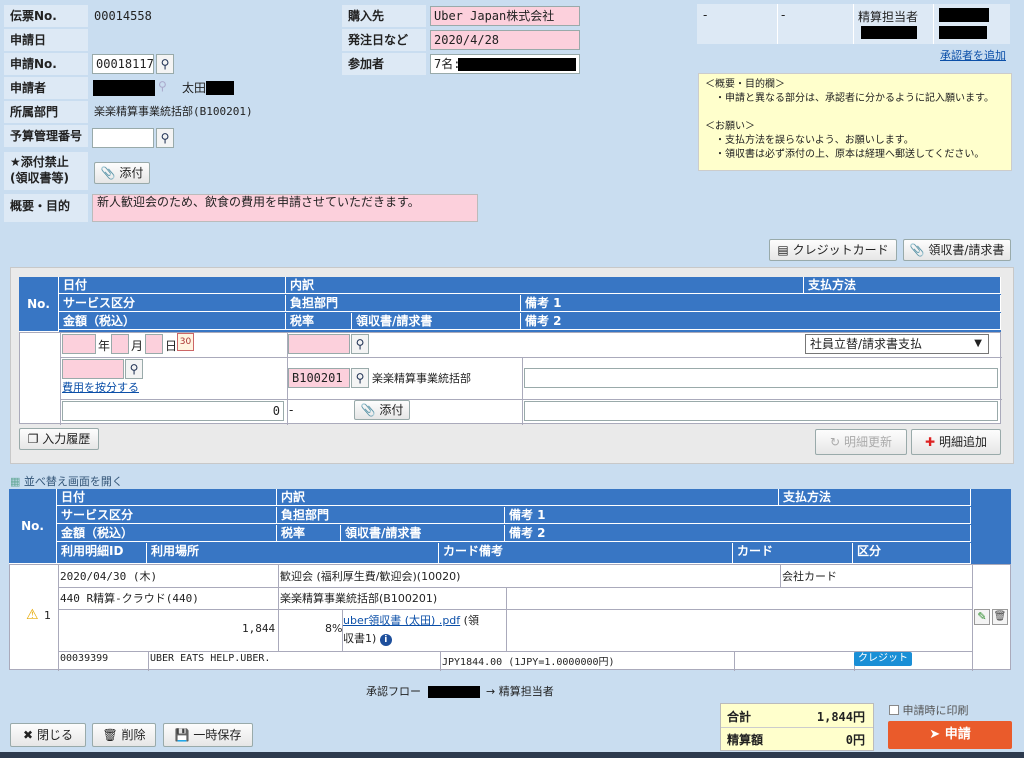  What do you see at coordinates (124, 88) in the screenshot?
I see `redacted-code` at bounding box center [124, 88].